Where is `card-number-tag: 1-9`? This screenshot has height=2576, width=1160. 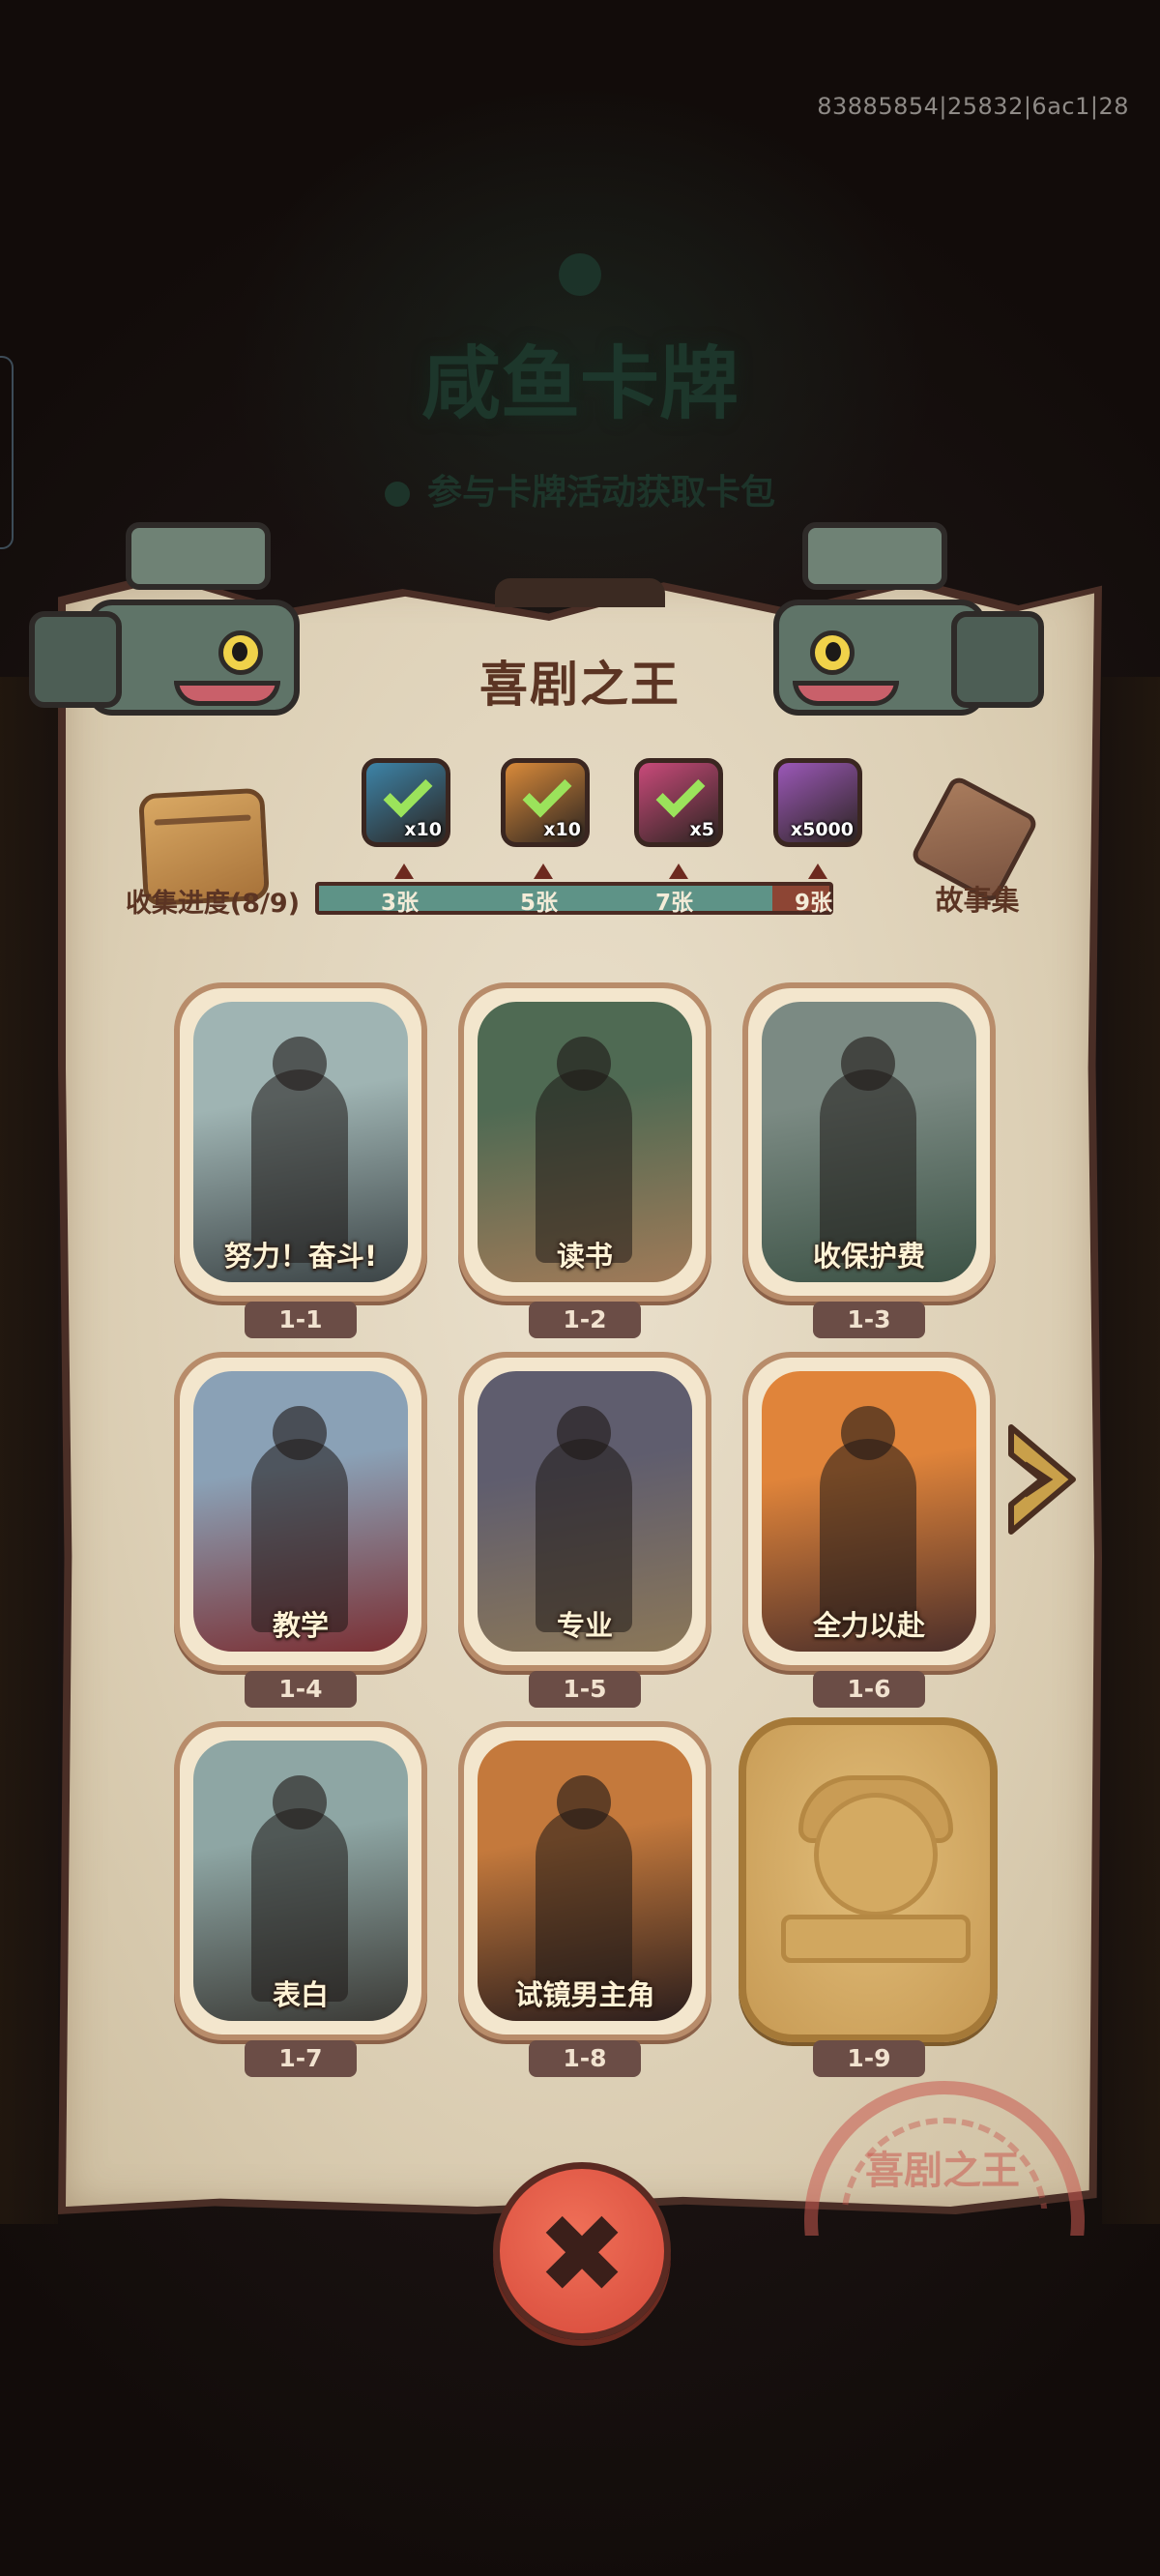
card-number-tag: 1-9 is located at coordinates (869, 2058).